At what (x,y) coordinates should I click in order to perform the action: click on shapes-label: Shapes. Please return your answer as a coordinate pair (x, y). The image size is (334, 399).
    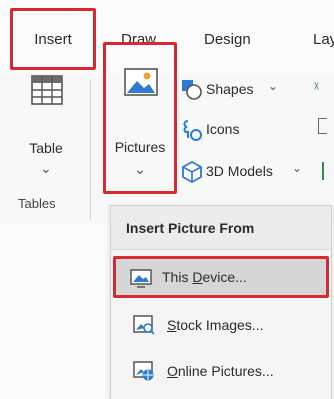
    Looking at the image, I should click on (230, 89).